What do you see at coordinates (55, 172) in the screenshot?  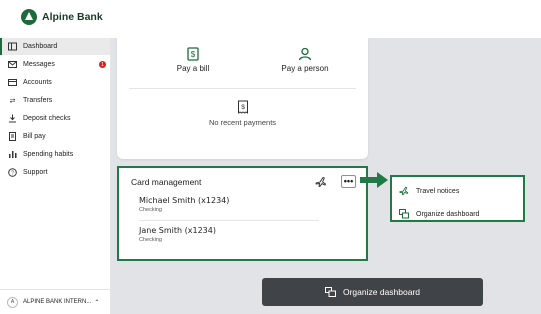 I see `sidebar-item-support: ? Support` at bounding box center [55, 172].